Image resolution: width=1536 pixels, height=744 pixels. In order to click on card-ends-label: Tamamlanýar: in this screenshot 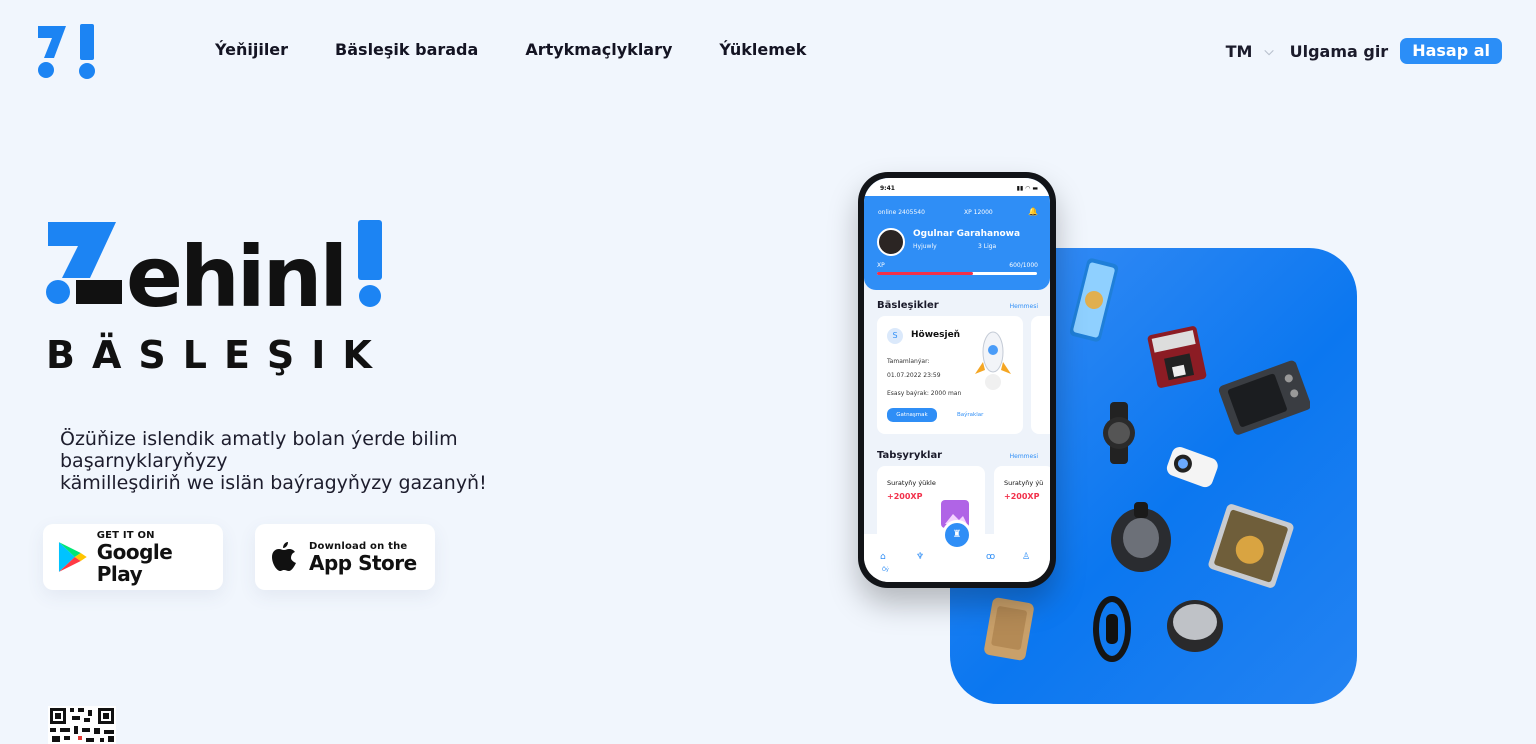, I will do `click(908, 361)`.